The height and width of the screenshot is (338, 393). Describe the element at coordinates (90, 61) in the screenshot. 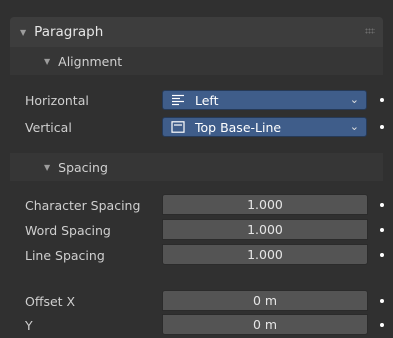

I see `alignment-subpanel-title: Alignment` at that location.